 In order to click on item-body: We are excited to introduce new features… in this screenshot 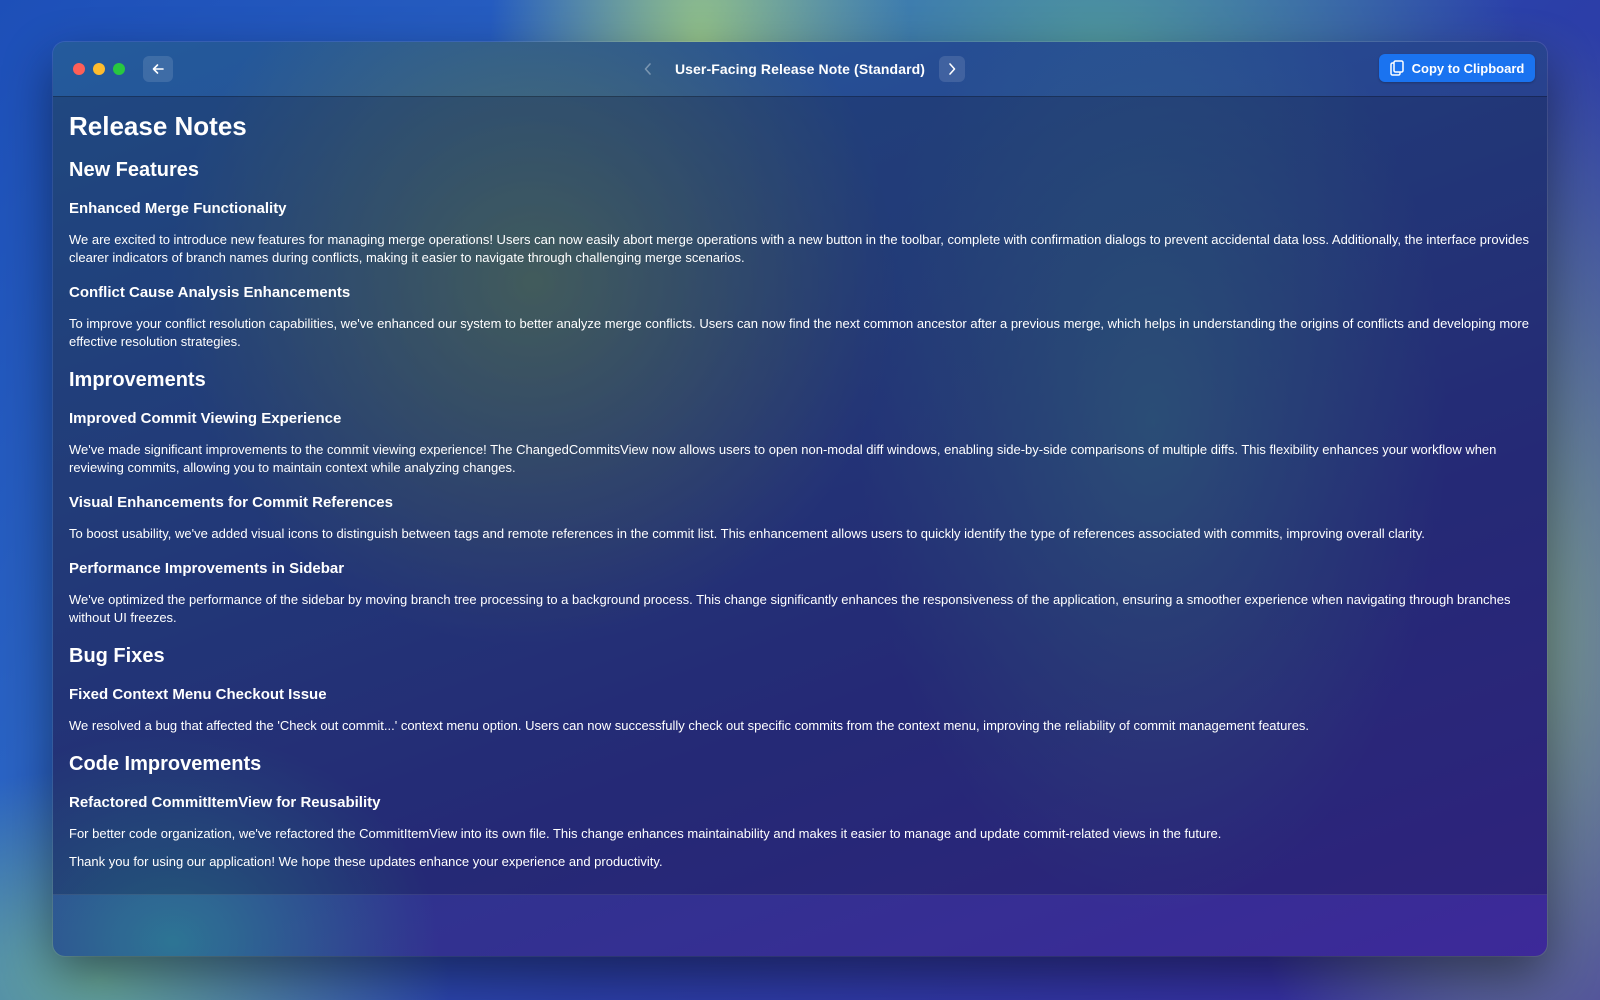, I will do `click(799, 248)`.